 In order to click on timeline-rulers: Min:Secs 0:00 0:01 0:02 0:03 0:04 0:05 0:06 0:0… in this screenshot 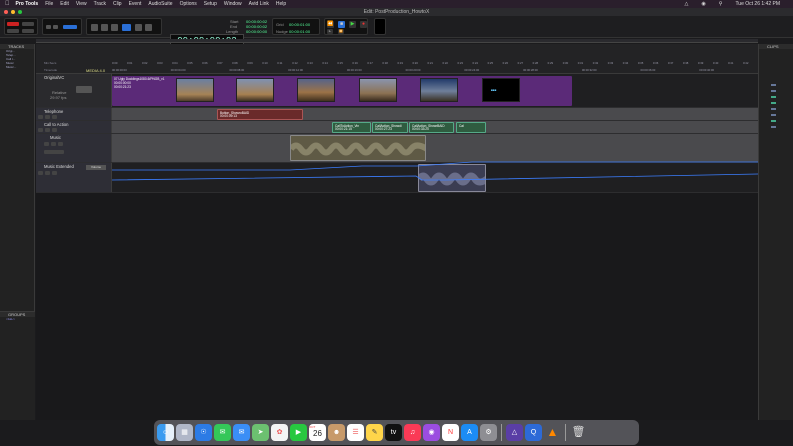, I will do `click(397, 59)`.